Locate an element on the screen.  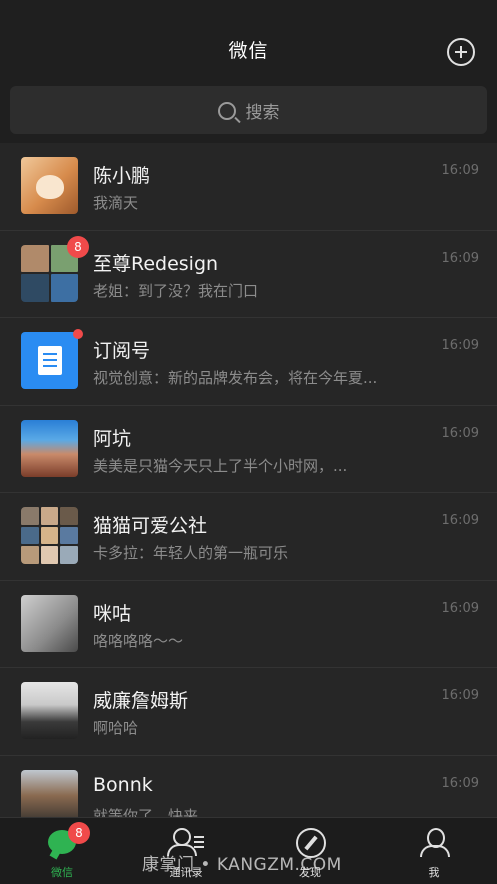
chat-name: 陈小鹏 is located at coordinates (122, 176).